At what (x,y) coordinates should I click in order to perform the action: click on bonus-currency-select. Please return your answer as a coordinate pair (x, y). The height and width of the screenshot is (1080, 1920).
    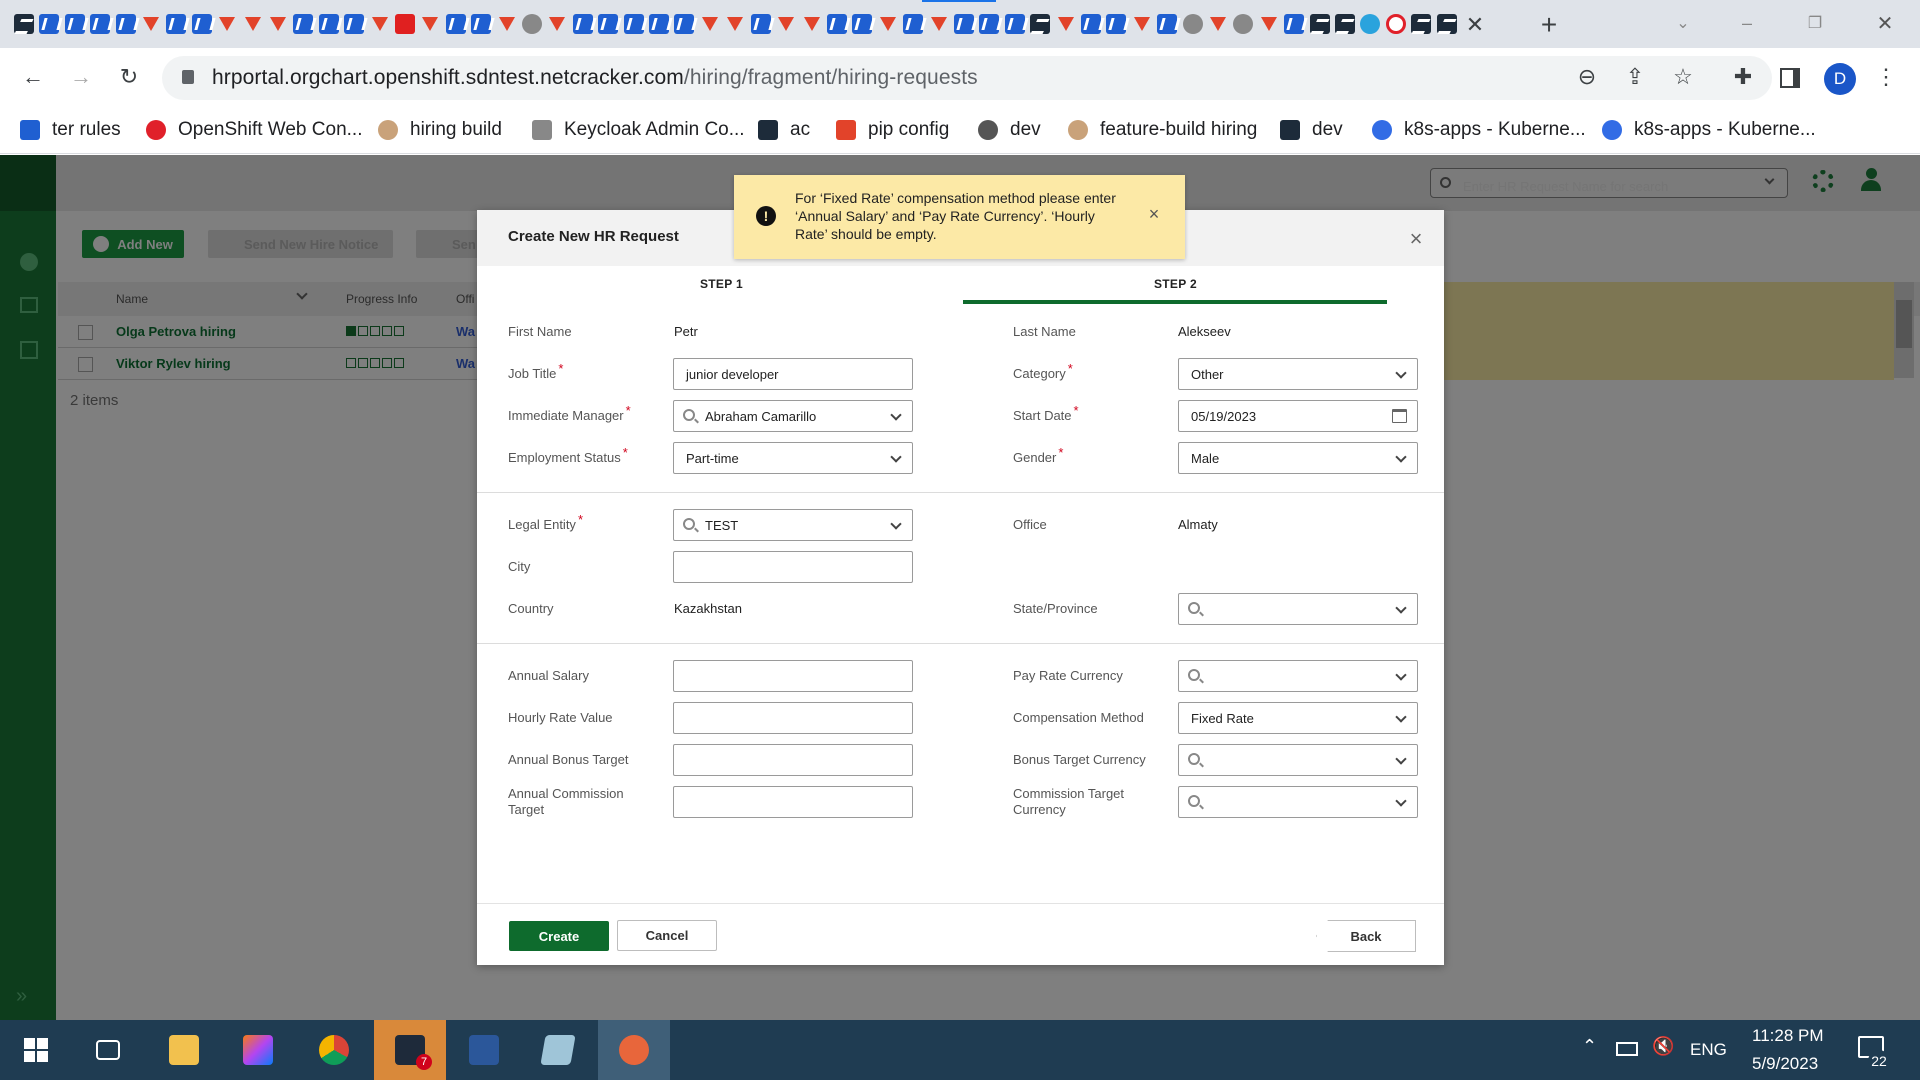
    Looking at the image, I should click on (1298, 760).